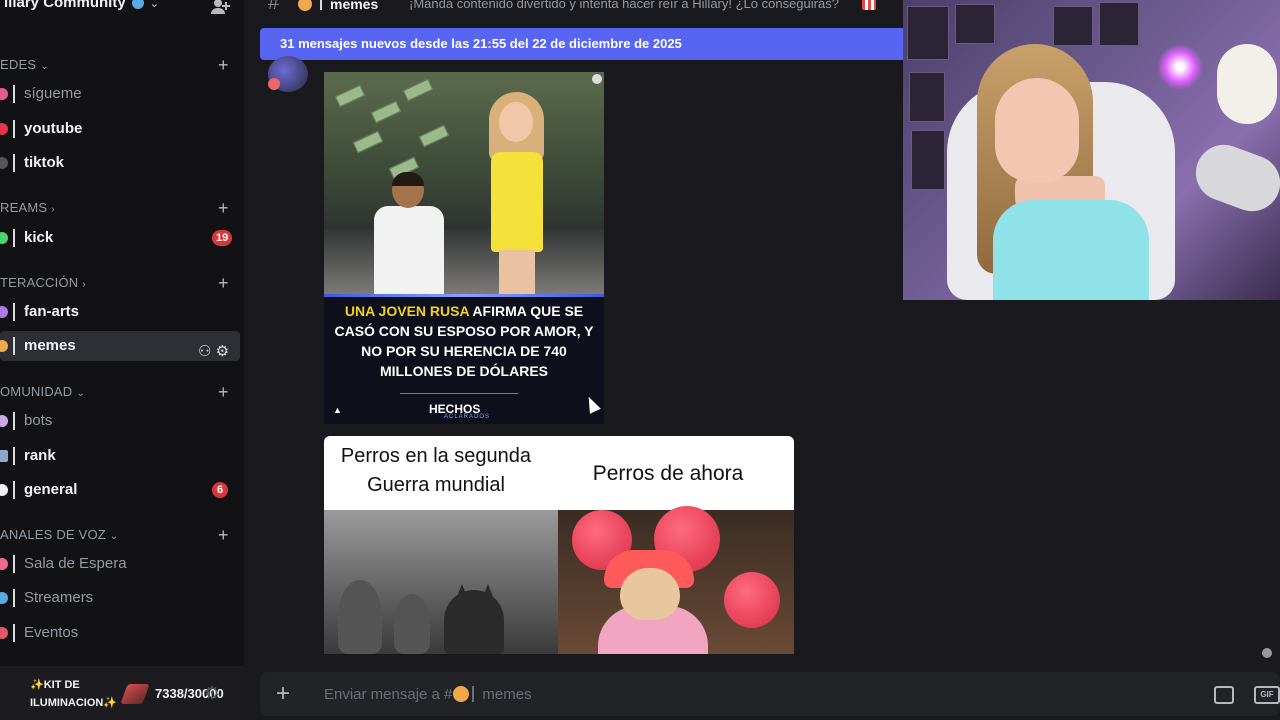  Describe the element at coordinates (75, 694) in the screenshot. I see `kit-promo-text: ✨KIT DE ILUMINACION✨` at that location.